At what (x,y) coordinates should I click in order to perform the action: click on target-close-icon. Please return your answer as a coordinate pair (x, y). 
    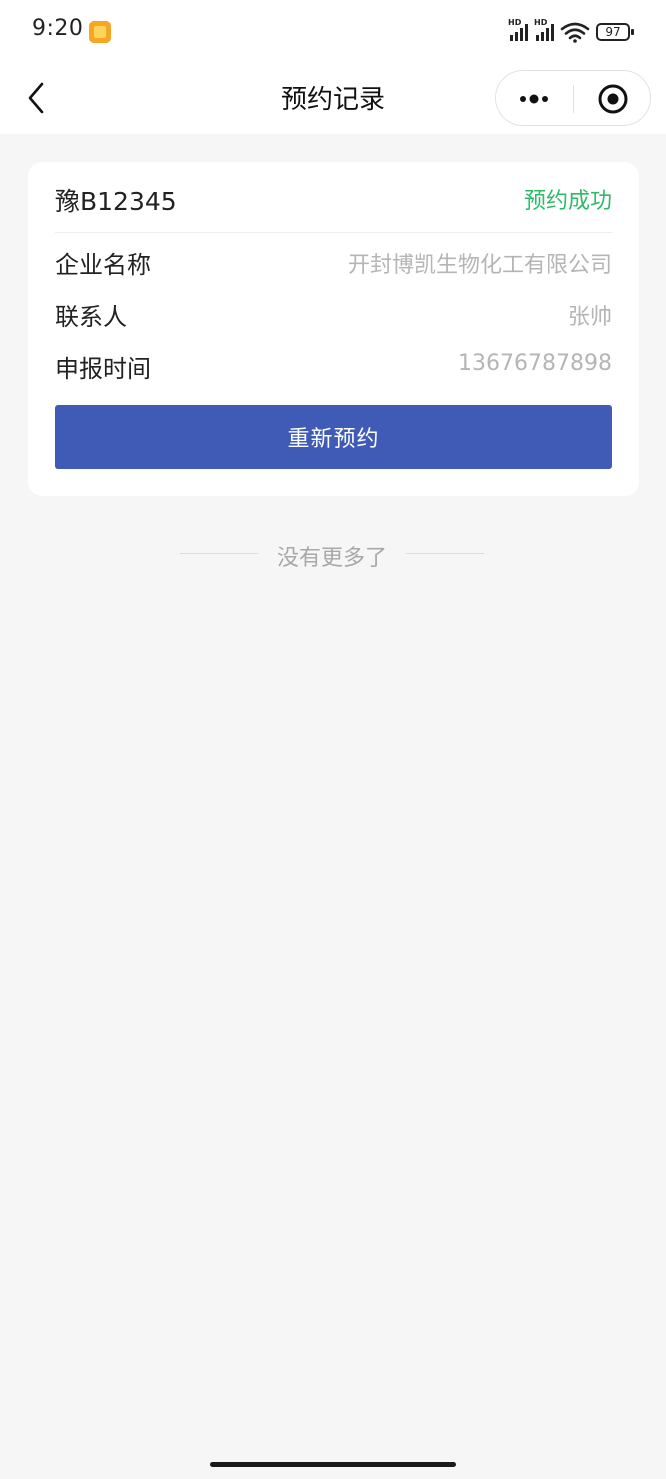
    Looking at the image, I should click on (613, 99).